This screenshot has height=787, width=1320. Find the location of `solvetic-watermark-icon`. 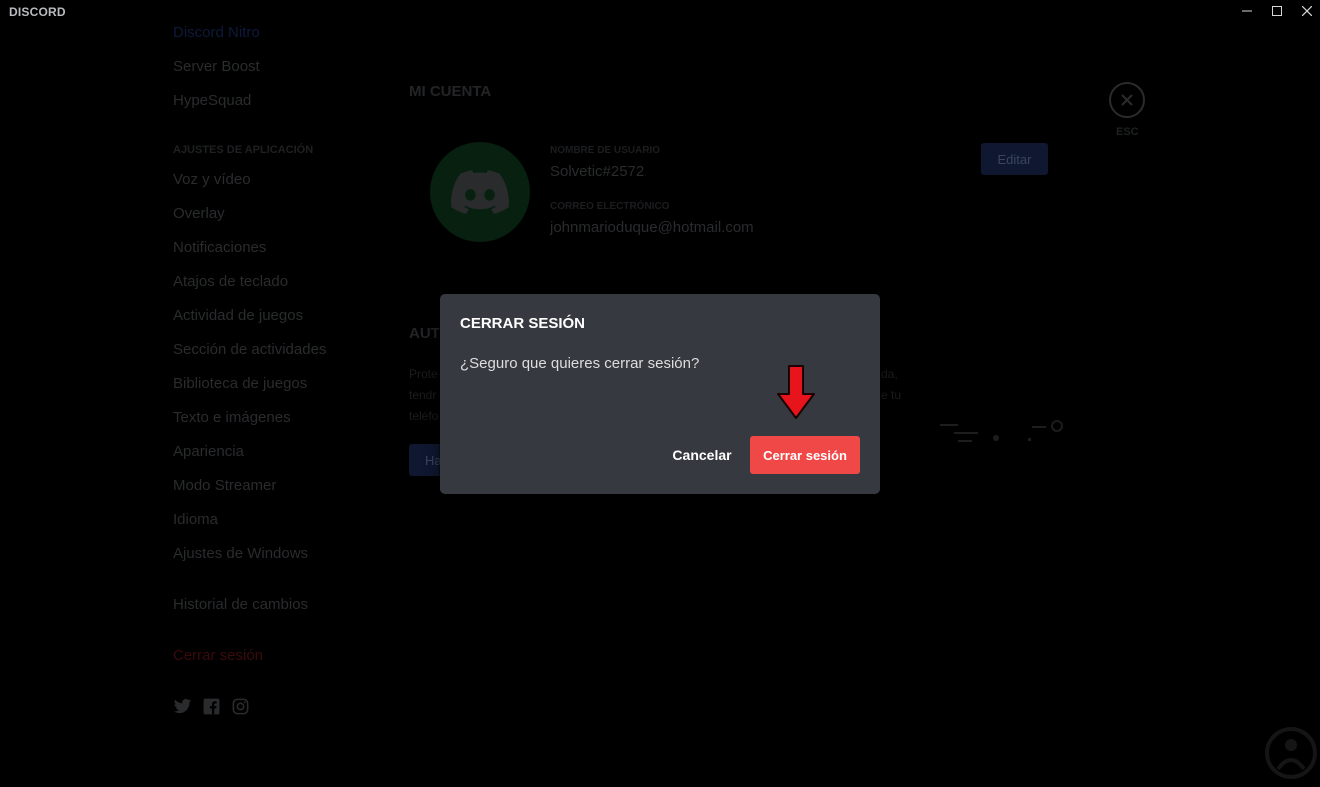

solvetic-watermark-icon is located at coordinates (1291, 753).